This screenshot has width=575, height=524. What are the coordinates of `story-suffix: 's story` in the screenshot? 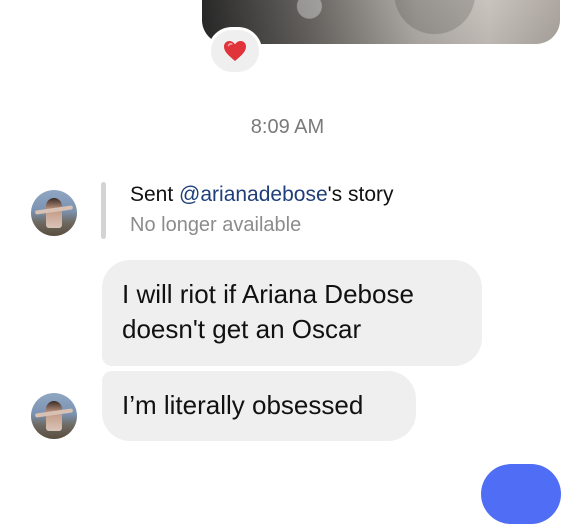 It's located at (360, 194).